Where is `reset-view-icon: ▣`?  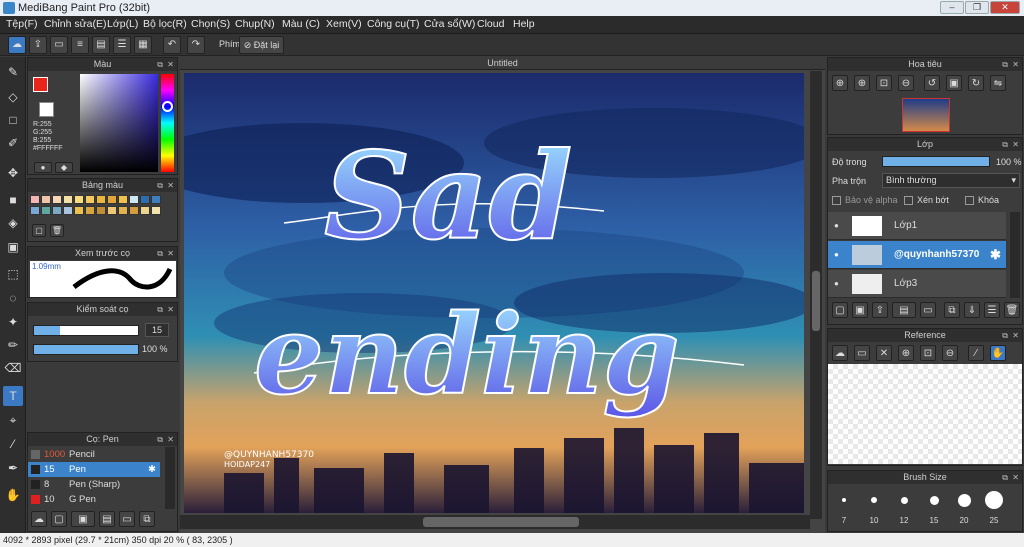 reset-view-icon: ▣ is located at coordinates (954, 83).